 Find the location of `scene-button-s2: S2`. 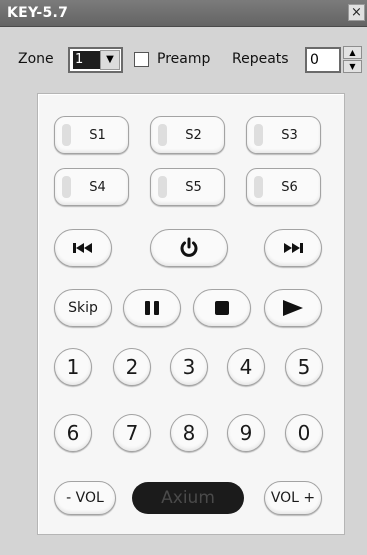

scene-button-s2: S2 is located at coordinates (187, 135).